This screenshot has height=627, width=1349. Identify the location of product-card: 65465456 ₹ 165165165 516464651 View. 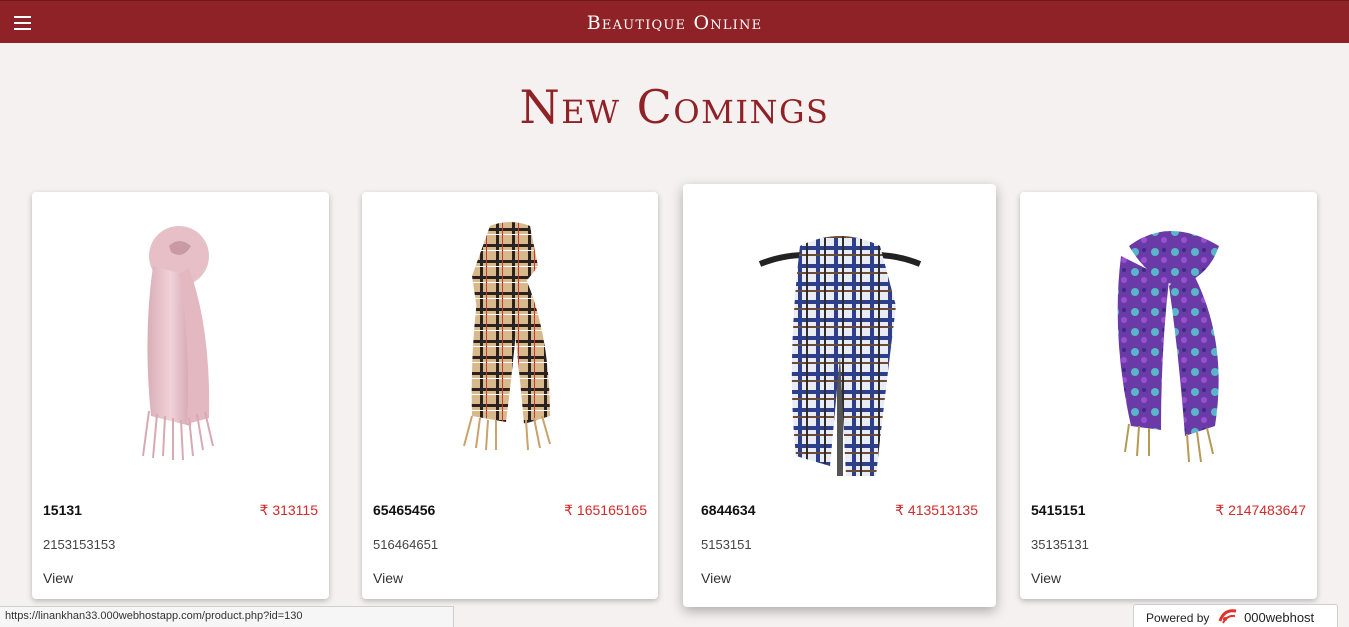
(510, 395).